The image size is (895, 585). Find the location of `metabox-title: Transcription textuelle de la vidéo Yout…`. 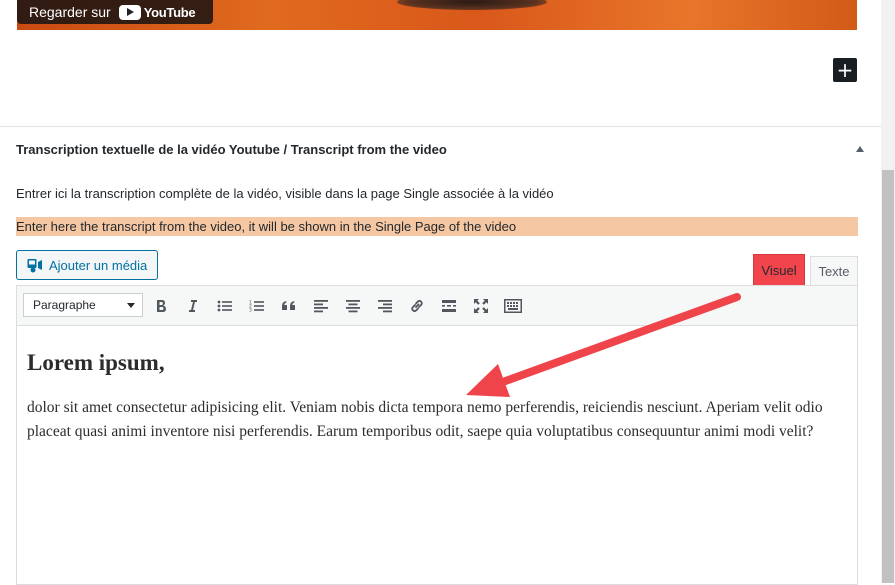

metabox-title: Transcription textuelle de la vidéo Yout… is located at coordinates (231, 149).